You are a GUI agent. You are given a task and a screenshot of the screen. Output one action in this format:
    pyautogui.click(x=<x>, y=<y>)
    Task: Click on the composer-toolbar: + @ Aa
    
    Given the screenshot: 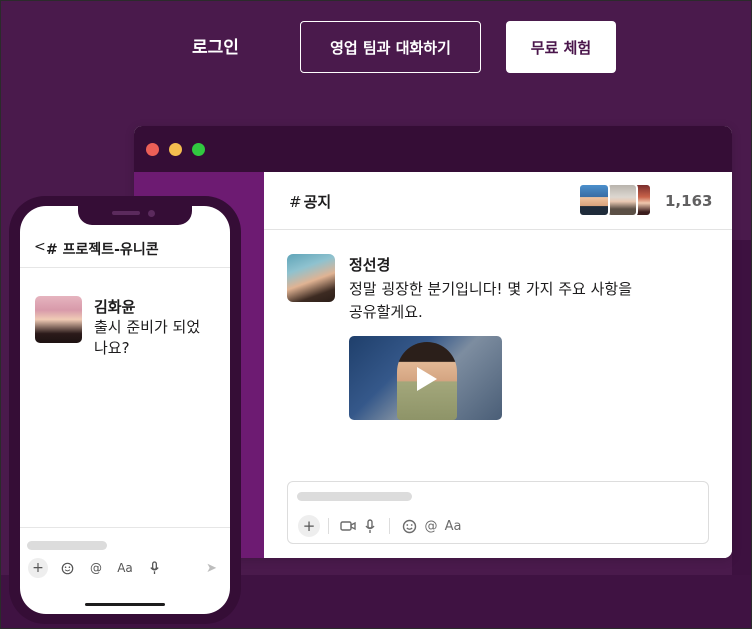 What is the action you would take?
    pyautogui.click(x=381, y=526)
    